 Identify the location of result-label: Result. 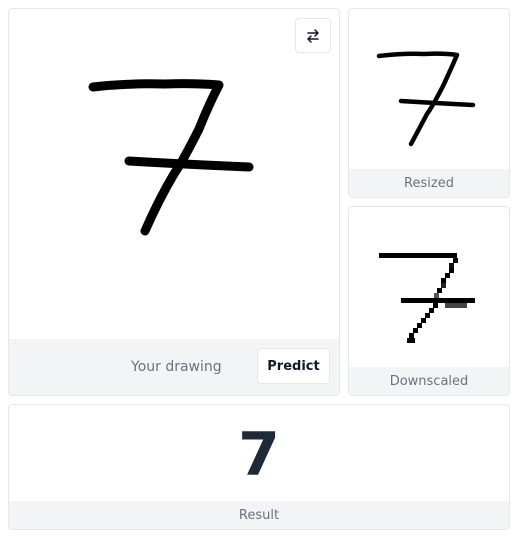
(259, 515).